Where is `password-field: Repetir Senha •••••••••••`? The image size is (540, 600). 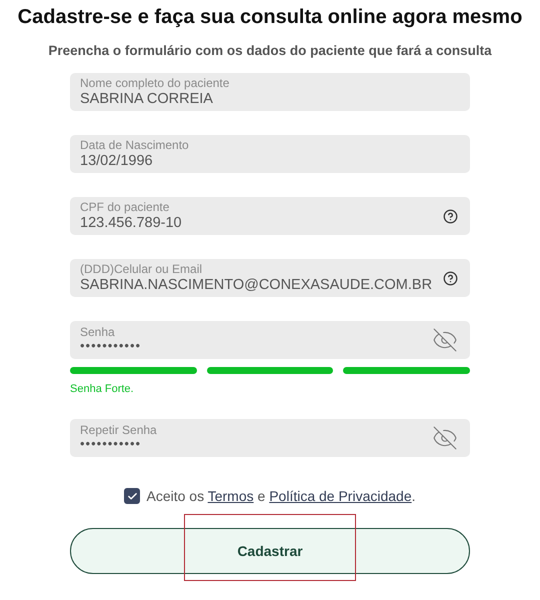 password-field: Repetir Senha ••••••••••• is located at coordinates (270, 438).